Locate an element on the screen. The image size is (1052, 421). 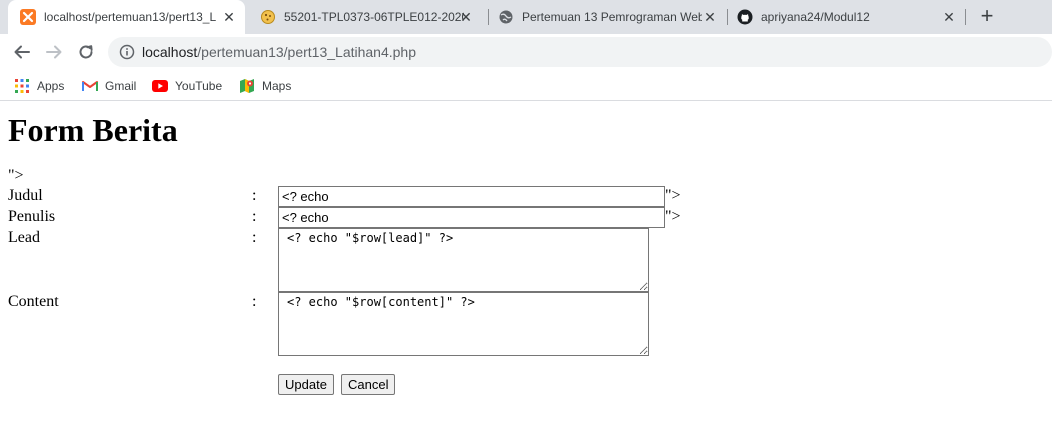
judul-suffix: "> is located at coordinates (673, 195).